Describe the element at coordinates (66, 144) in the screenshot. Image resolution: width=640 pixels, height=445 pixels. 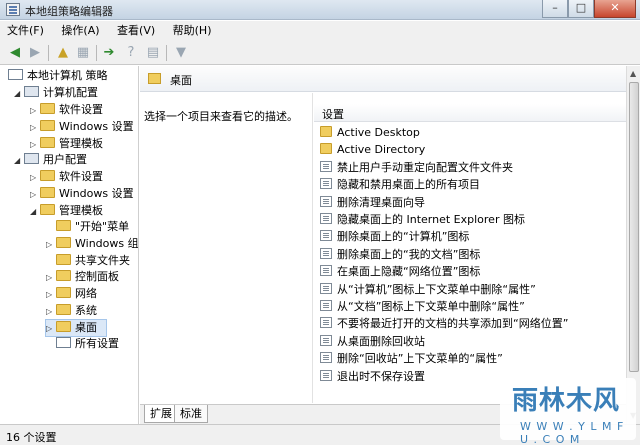
I see `tree-cc-admin: ▷ 管理模板` at that location.